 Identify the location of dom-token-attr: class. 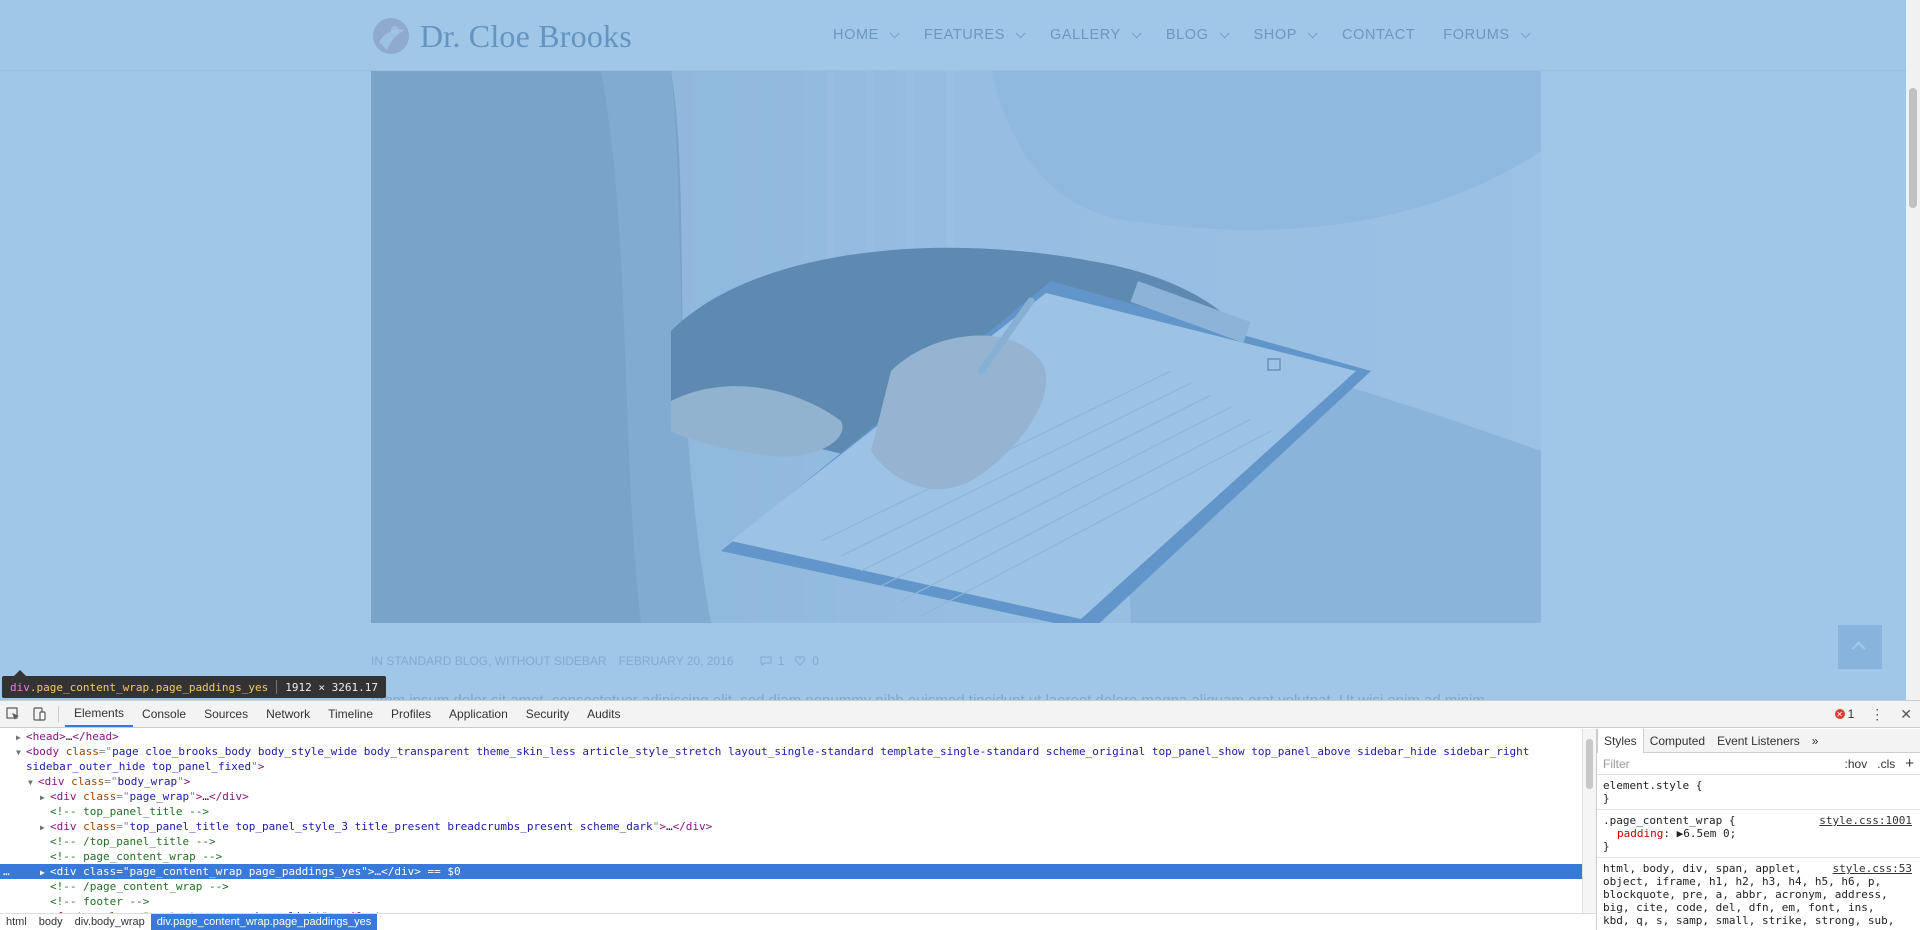
(88, 781).